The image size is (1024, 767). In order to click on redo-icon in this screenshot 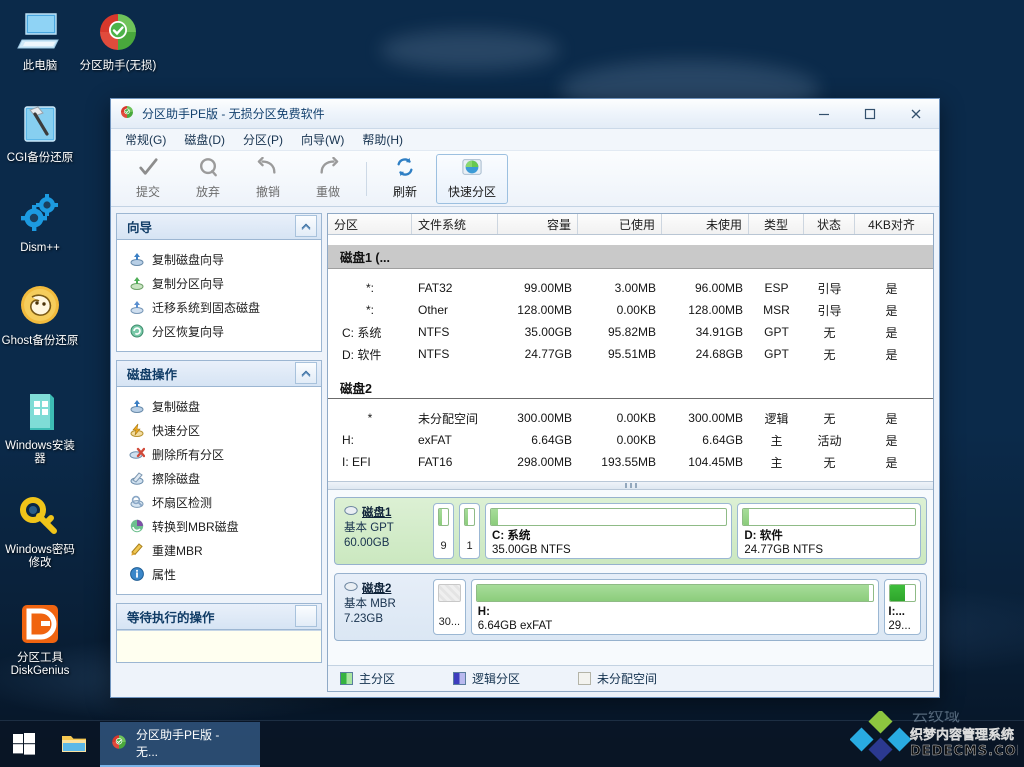, I will do `click(328, 168)`.